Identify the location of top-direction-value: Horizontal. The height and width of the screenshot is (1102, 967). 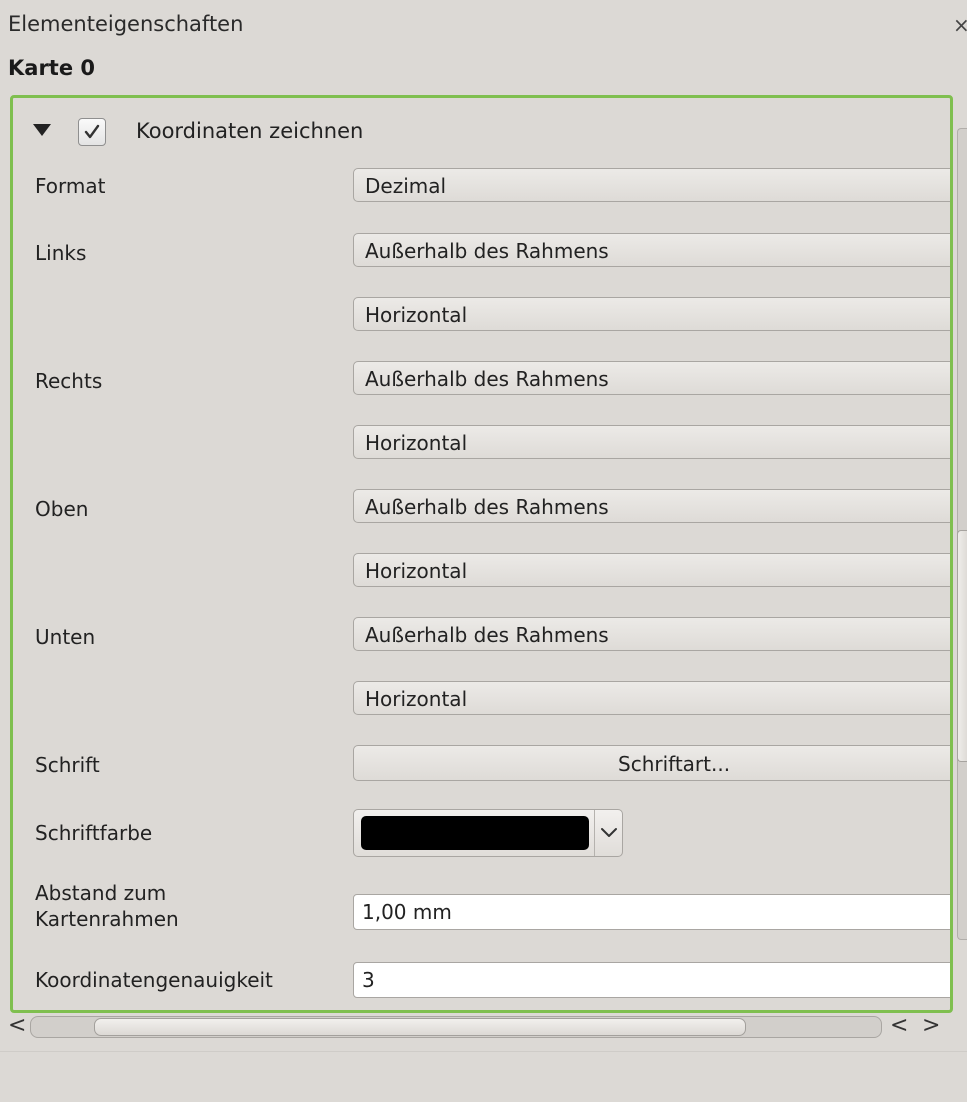
(416, 571).